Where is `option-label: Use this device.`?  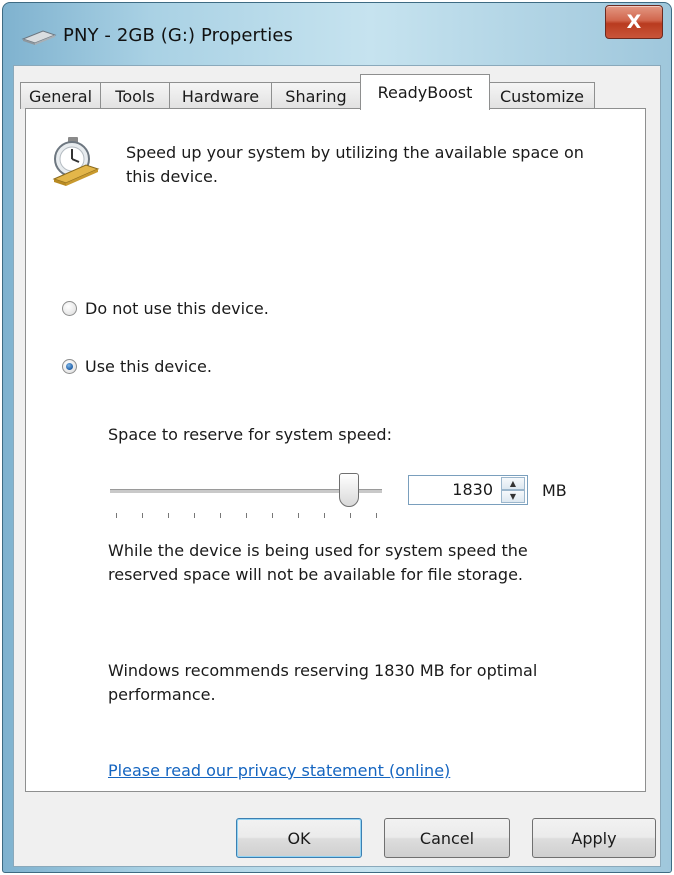 option-label: Use this device. is located at coordinates (148, 366).